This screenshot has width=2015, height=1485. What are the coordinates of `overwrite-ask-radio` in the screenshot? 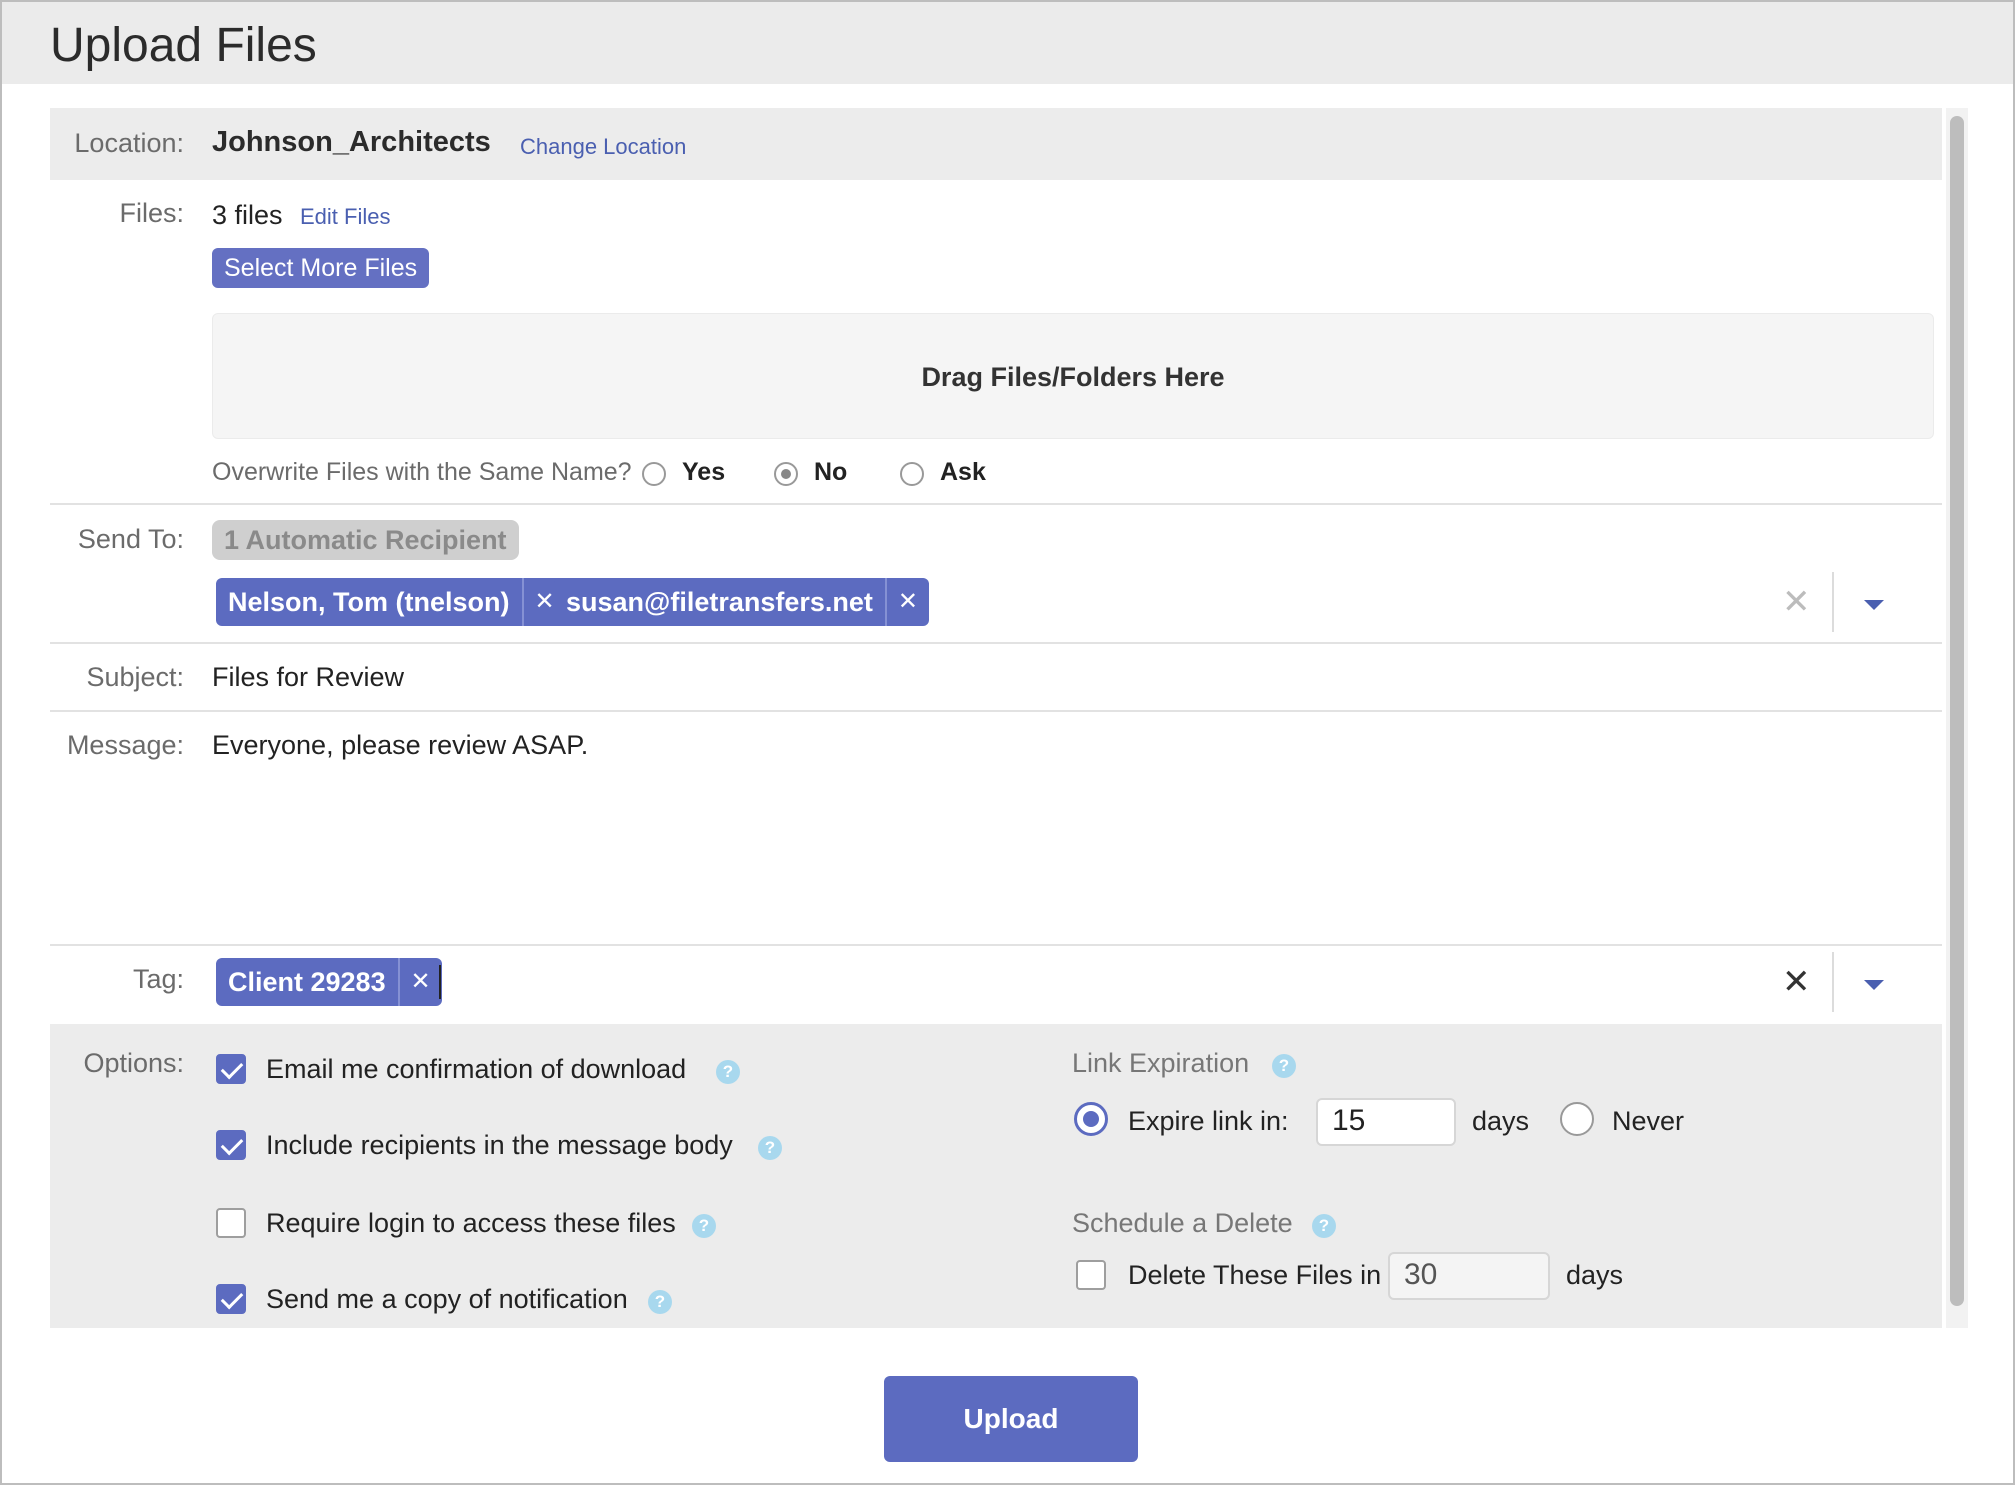 It's located at (912, 474).